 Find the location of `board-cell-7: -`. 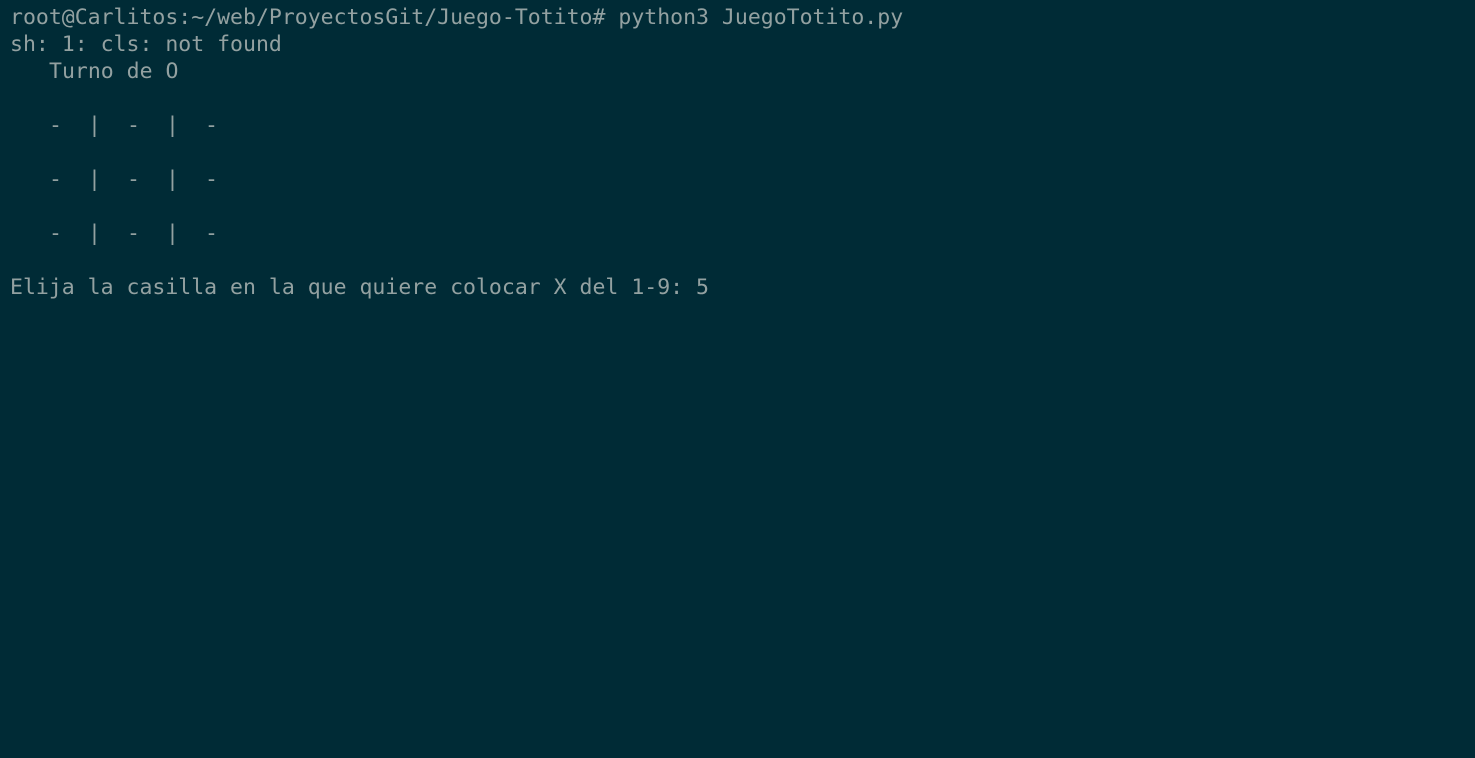

board-cell-7: - is located at coordinates (55, 233).